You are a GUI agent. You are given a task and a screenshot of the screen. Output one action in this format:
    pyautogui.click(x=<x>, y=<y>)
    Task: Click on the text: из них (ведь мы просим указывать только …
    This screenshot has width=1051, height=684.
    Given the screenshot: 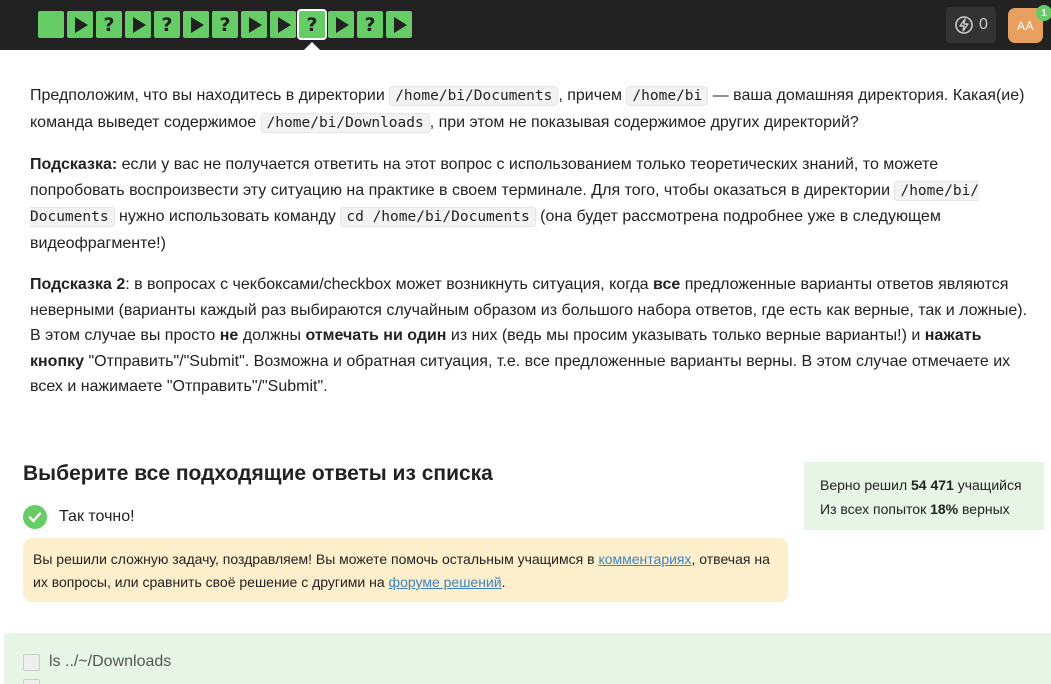 What is the action you would take?
    pyautogui.click(x=685, y=335)
    